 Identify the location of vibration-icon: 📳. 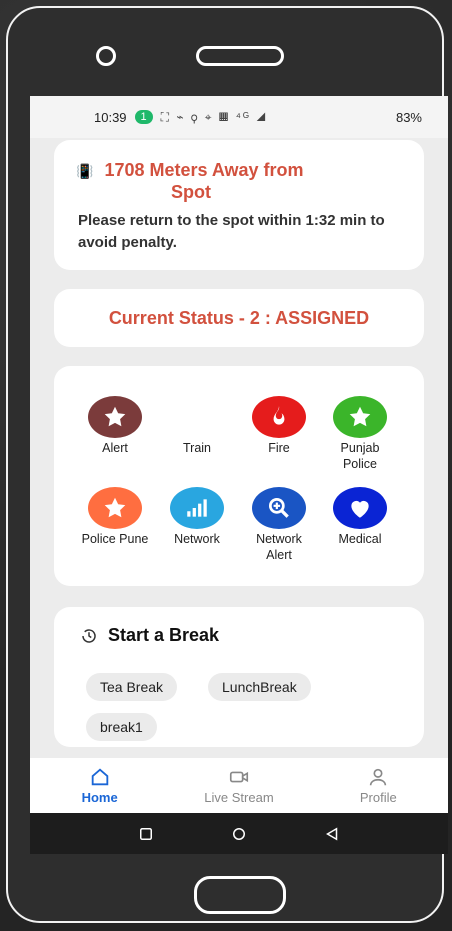
(85, 171).